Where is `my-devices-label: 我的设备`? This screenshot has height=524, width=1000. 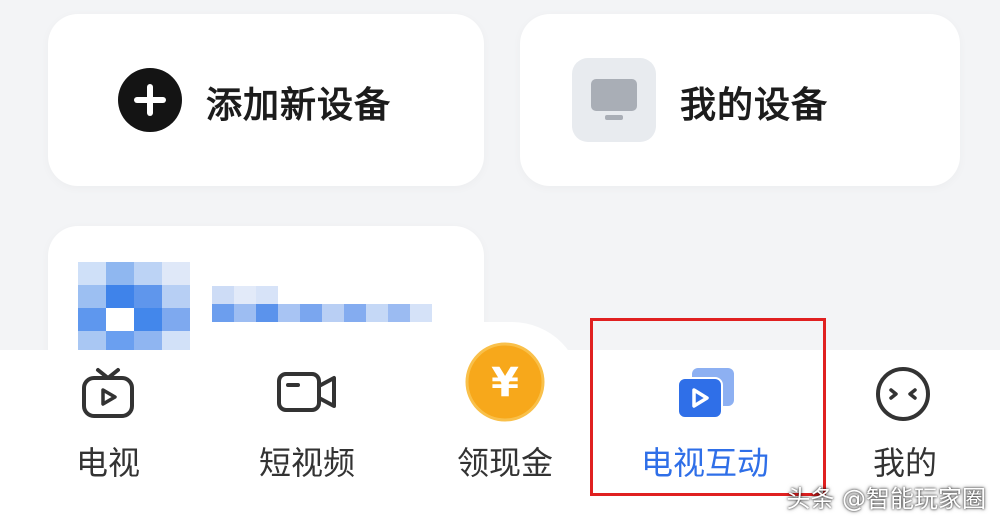
my-devices-label: 我的设备 is located at coordinates (754, 105).